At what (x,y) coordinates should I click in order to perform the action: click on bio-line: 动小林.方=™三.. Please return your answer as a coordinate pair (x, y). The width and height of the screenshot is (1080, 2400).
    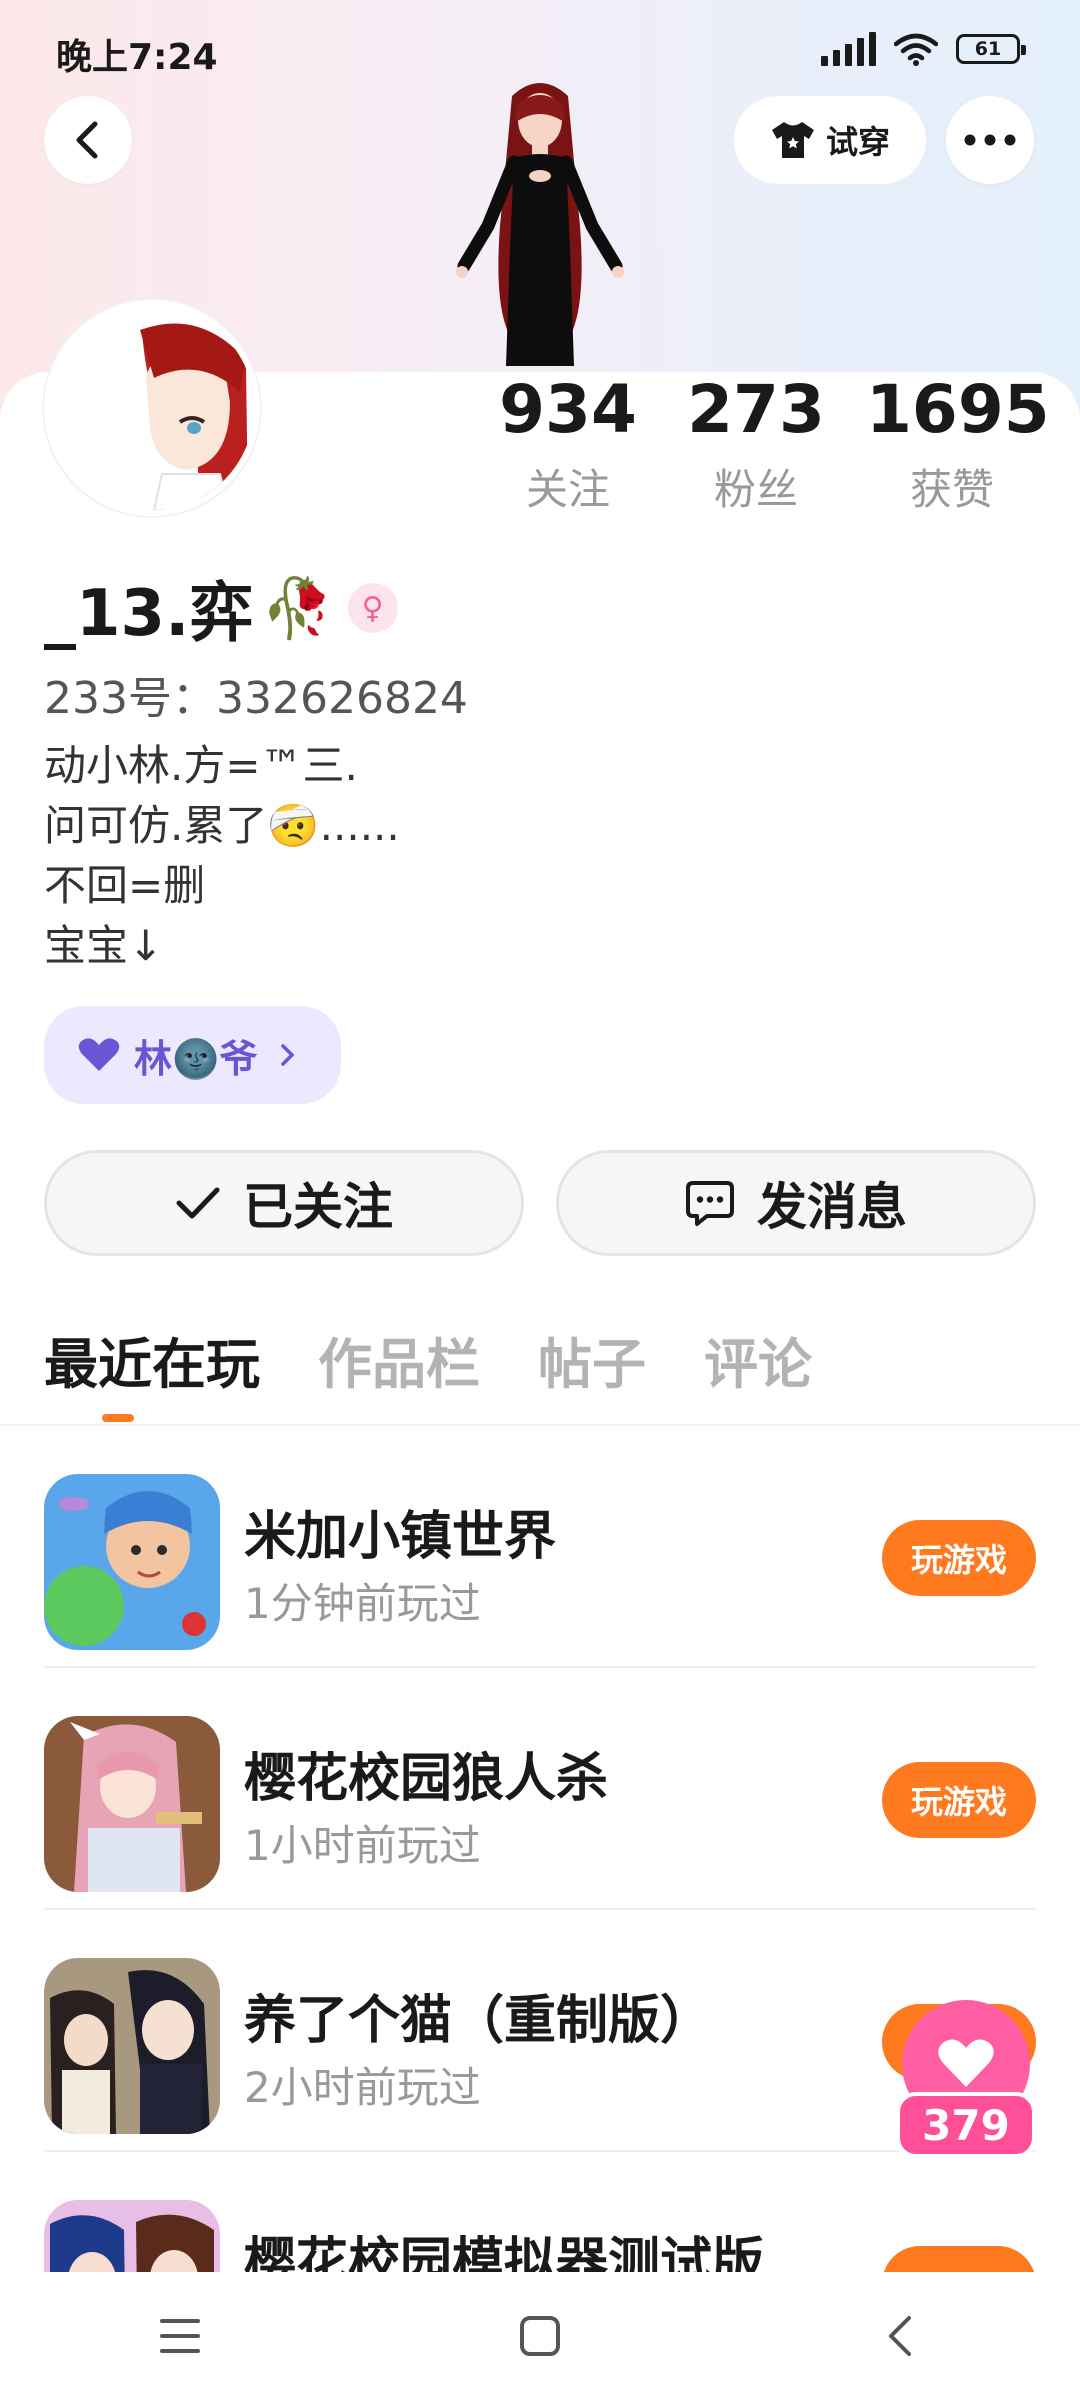
    Looking at the image, I should click on (201, 765).